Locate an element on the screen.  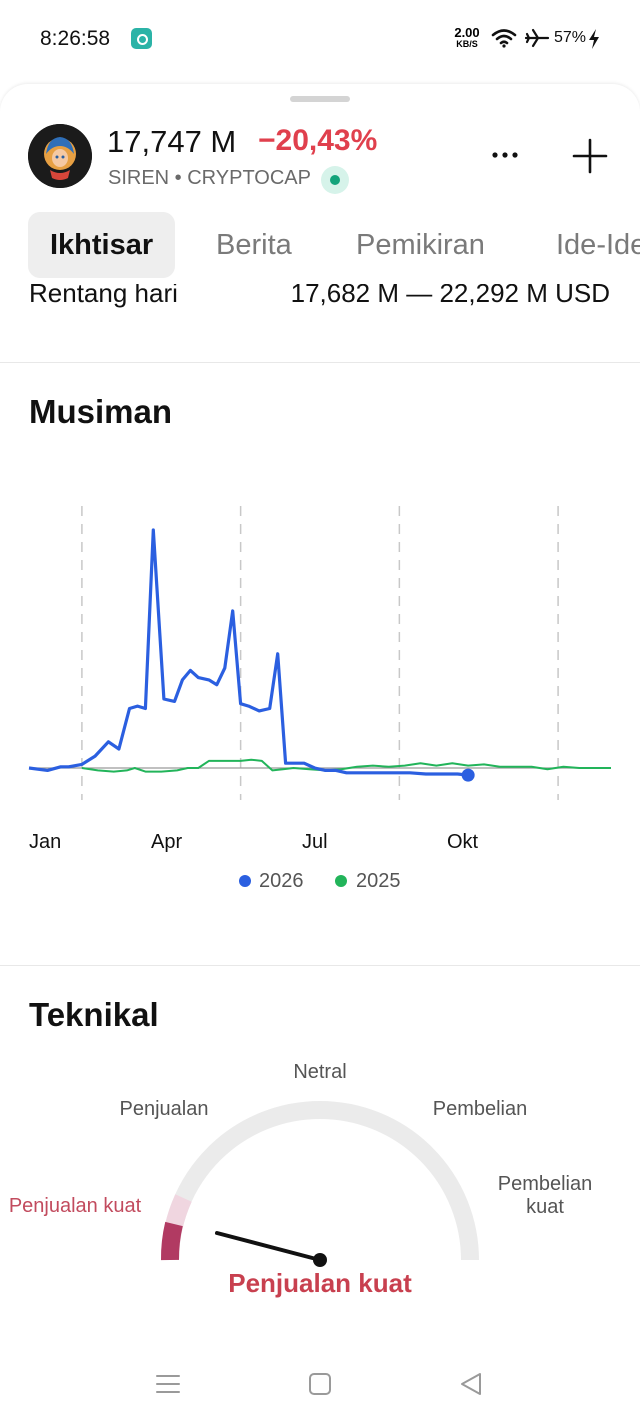
status-time: 8:26:58 is located at coordinates (75, 38).